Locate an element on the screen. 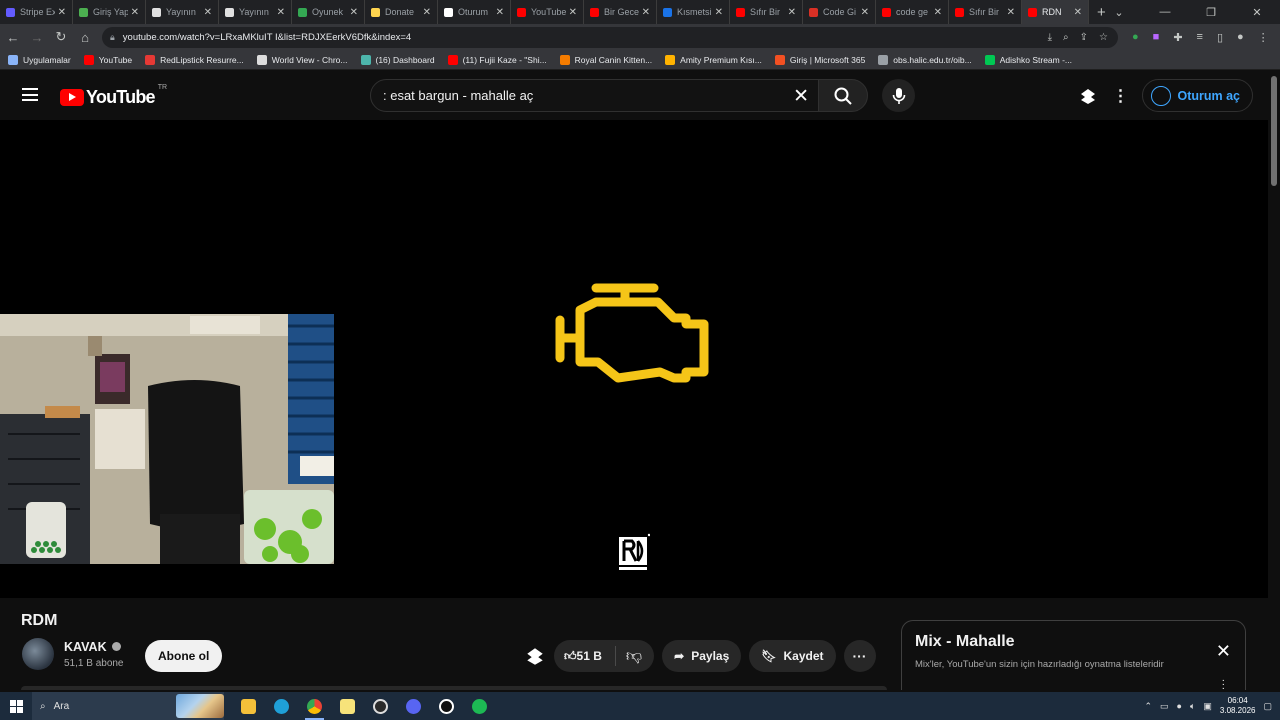 This screenshot has width=1280, height=720. bookmark-item: YouTube is located at coordinates (107, 59).